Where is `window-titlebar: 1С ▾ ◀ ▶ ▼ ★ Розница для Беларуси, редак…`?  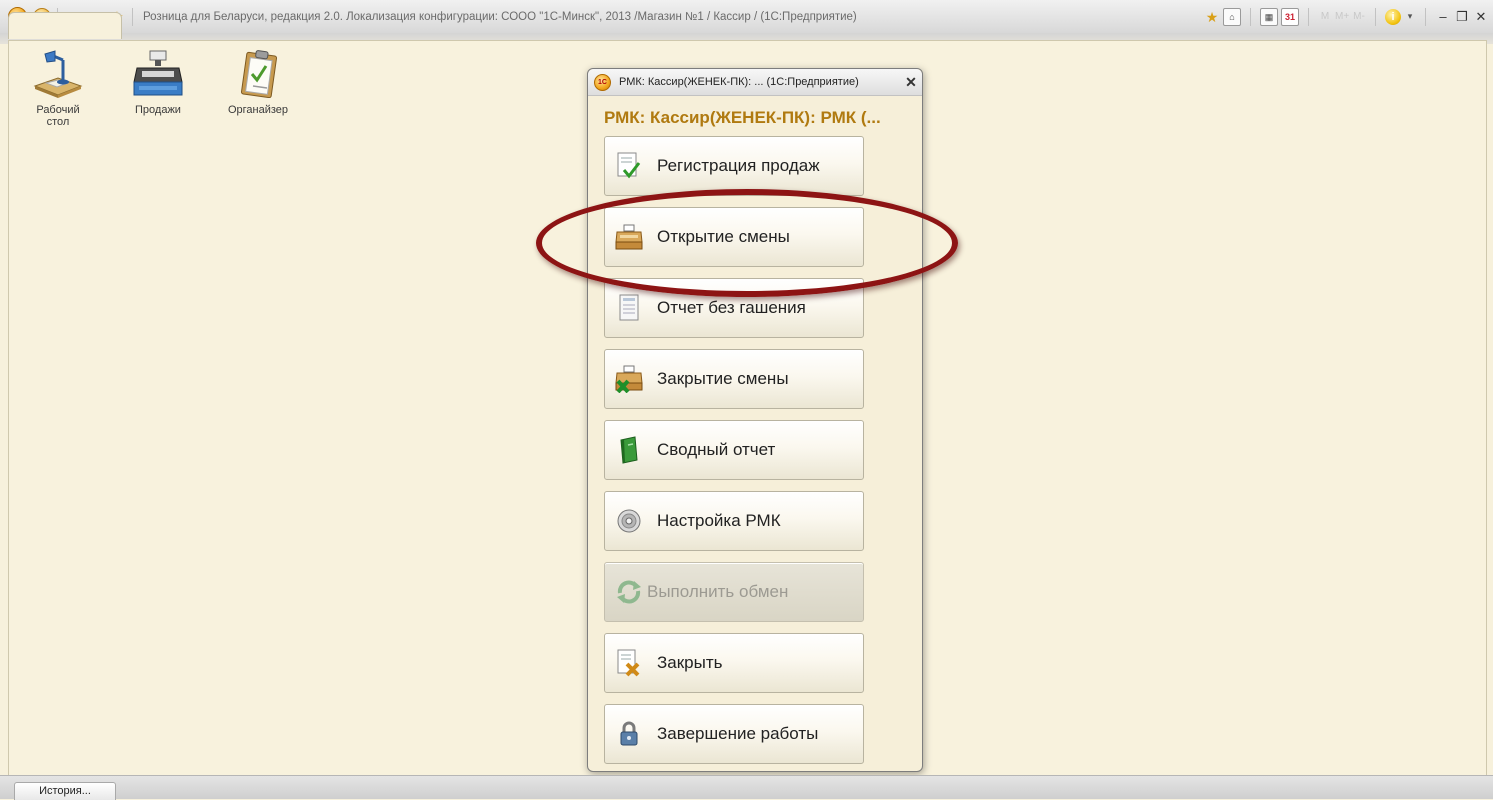
window-titlebar: 1С ▾ ◀ ▶ ▼ ★ Розница для Беларуси, редак… is located at coordinates (746, 17).